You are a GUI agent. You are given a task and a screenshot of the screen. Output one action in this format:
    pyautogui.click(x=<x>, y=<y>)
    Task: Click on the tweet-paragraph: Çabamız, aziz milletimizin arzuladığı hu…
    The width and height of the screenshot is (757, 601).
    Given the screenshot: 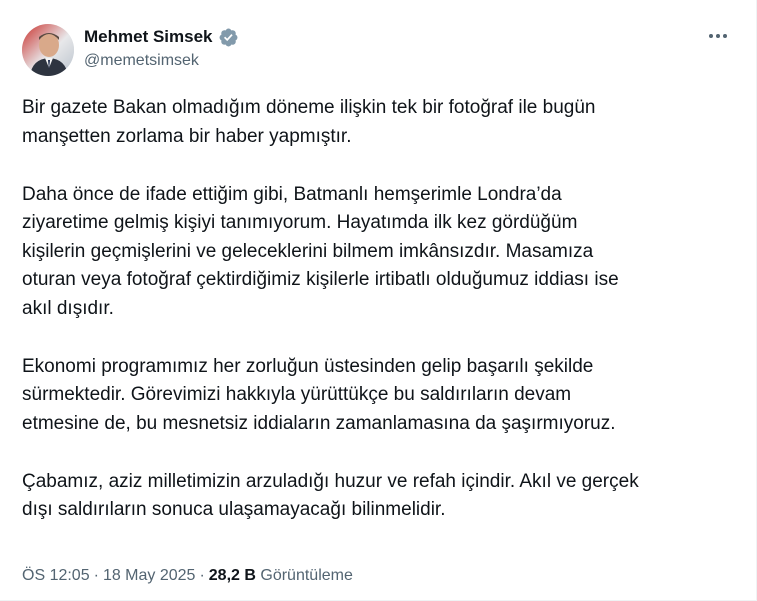 What is the action you would take?
    pyautogui.click(x=378, y=496)
    